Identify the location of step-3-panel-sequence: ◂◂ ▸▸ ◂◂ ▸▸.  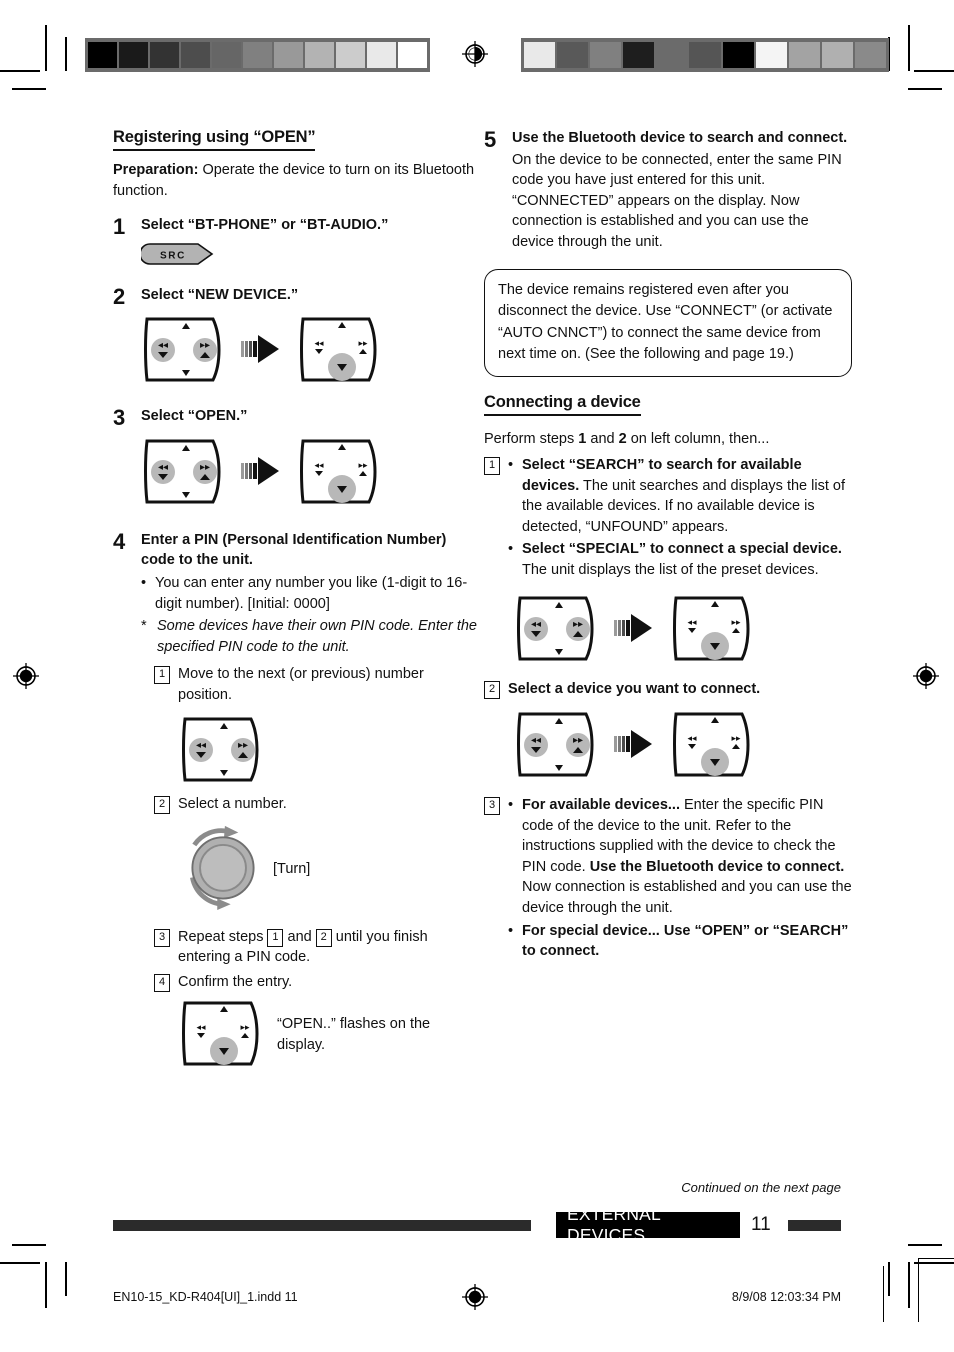
(311, 471).